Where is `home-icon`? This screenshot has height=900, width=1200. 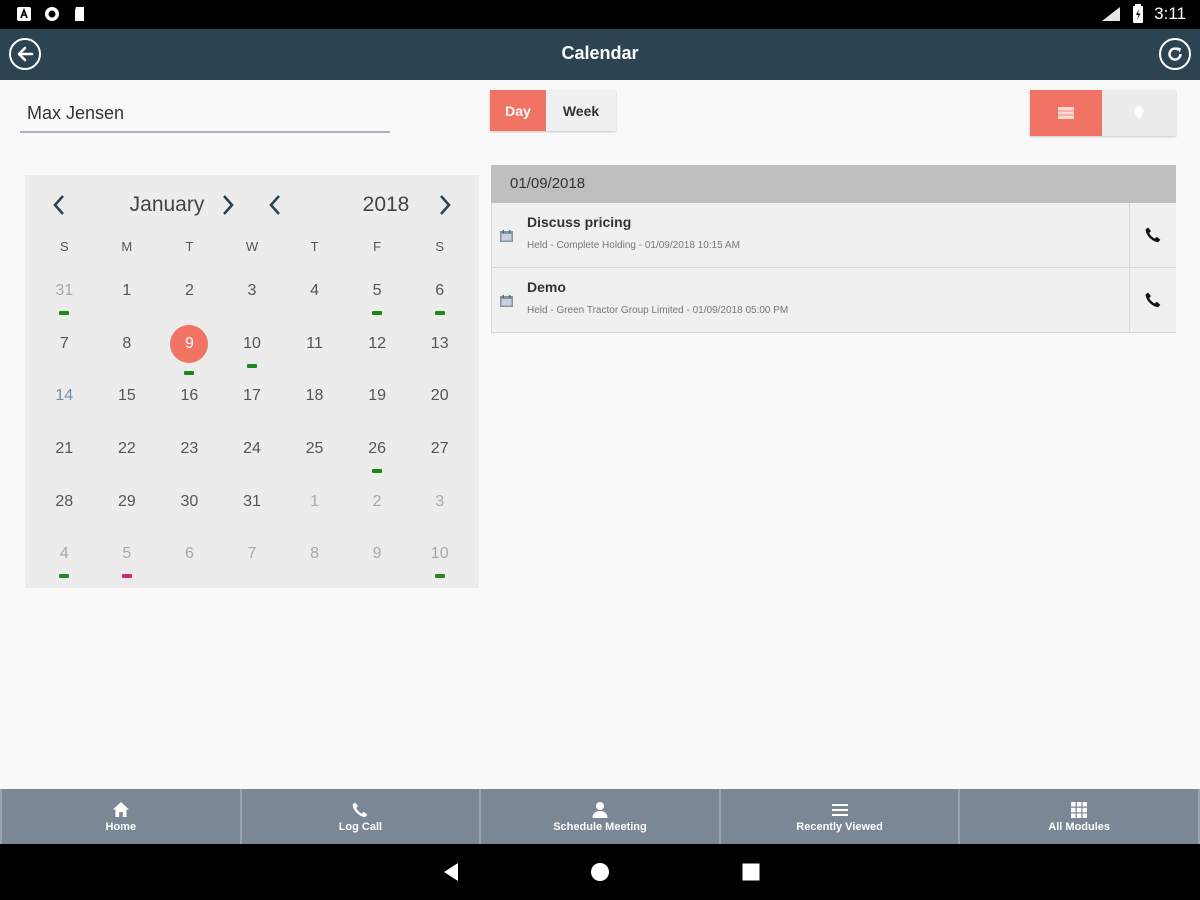
home-icon is located at coordinates (120, 809).